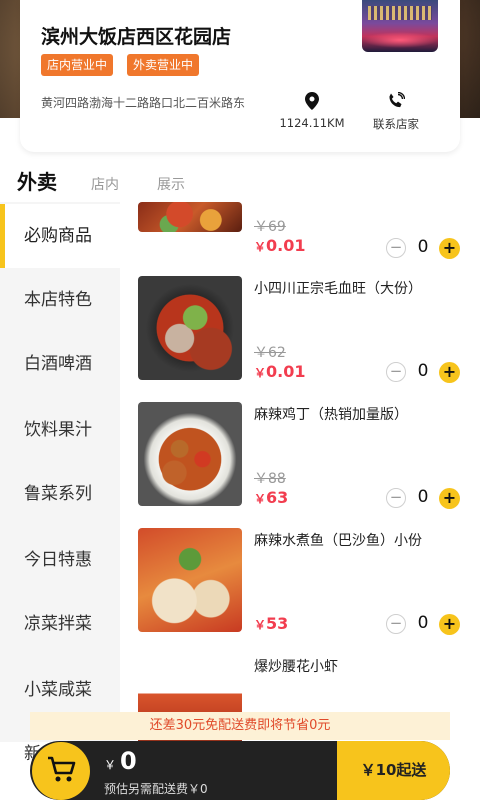 The height and width of the screenshot is (800, 480). Describe the element at coordinates (270, 479) in the screenshot. I see `product-original-price: ￥88` at that location.